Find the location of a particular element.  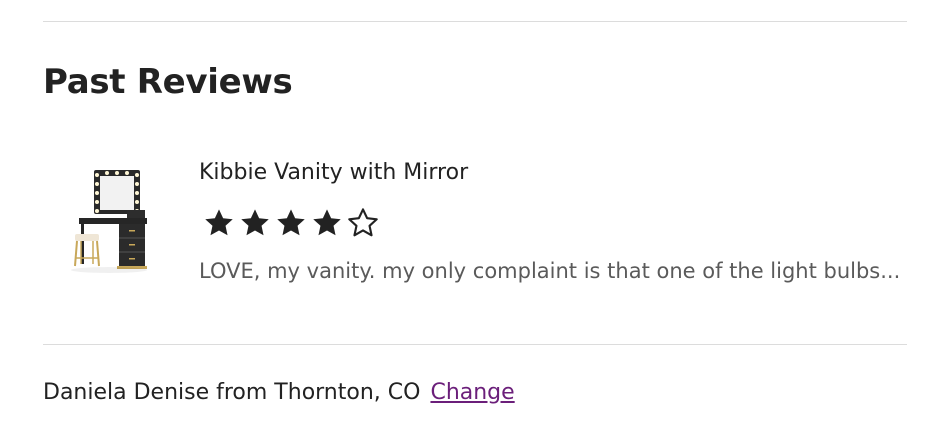

bottom-divider is located at coordinates (475, 344).